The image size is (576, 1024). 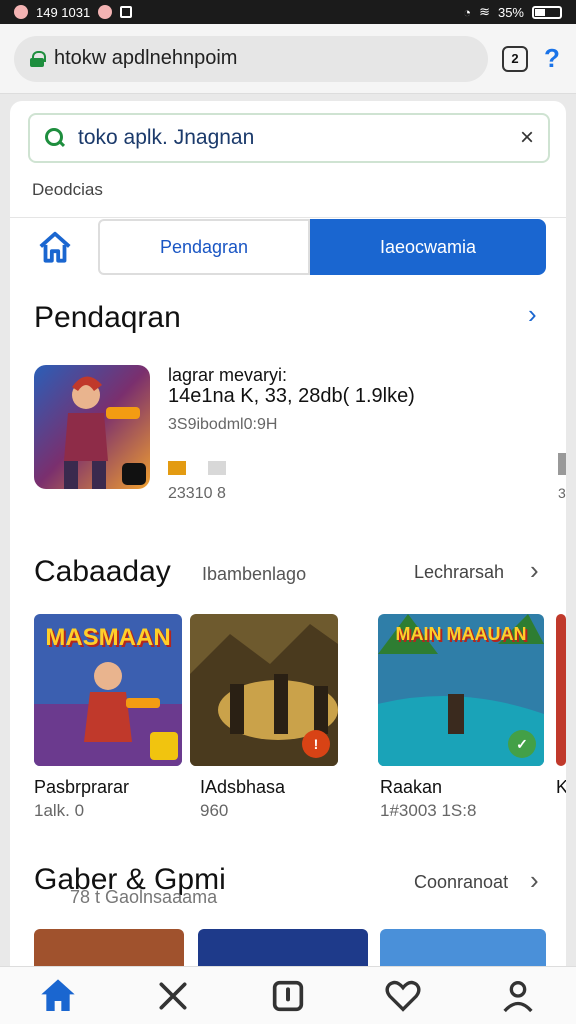 I want to click on tile-meta: 1#3003 1S:8, so click(x=428, y=810).